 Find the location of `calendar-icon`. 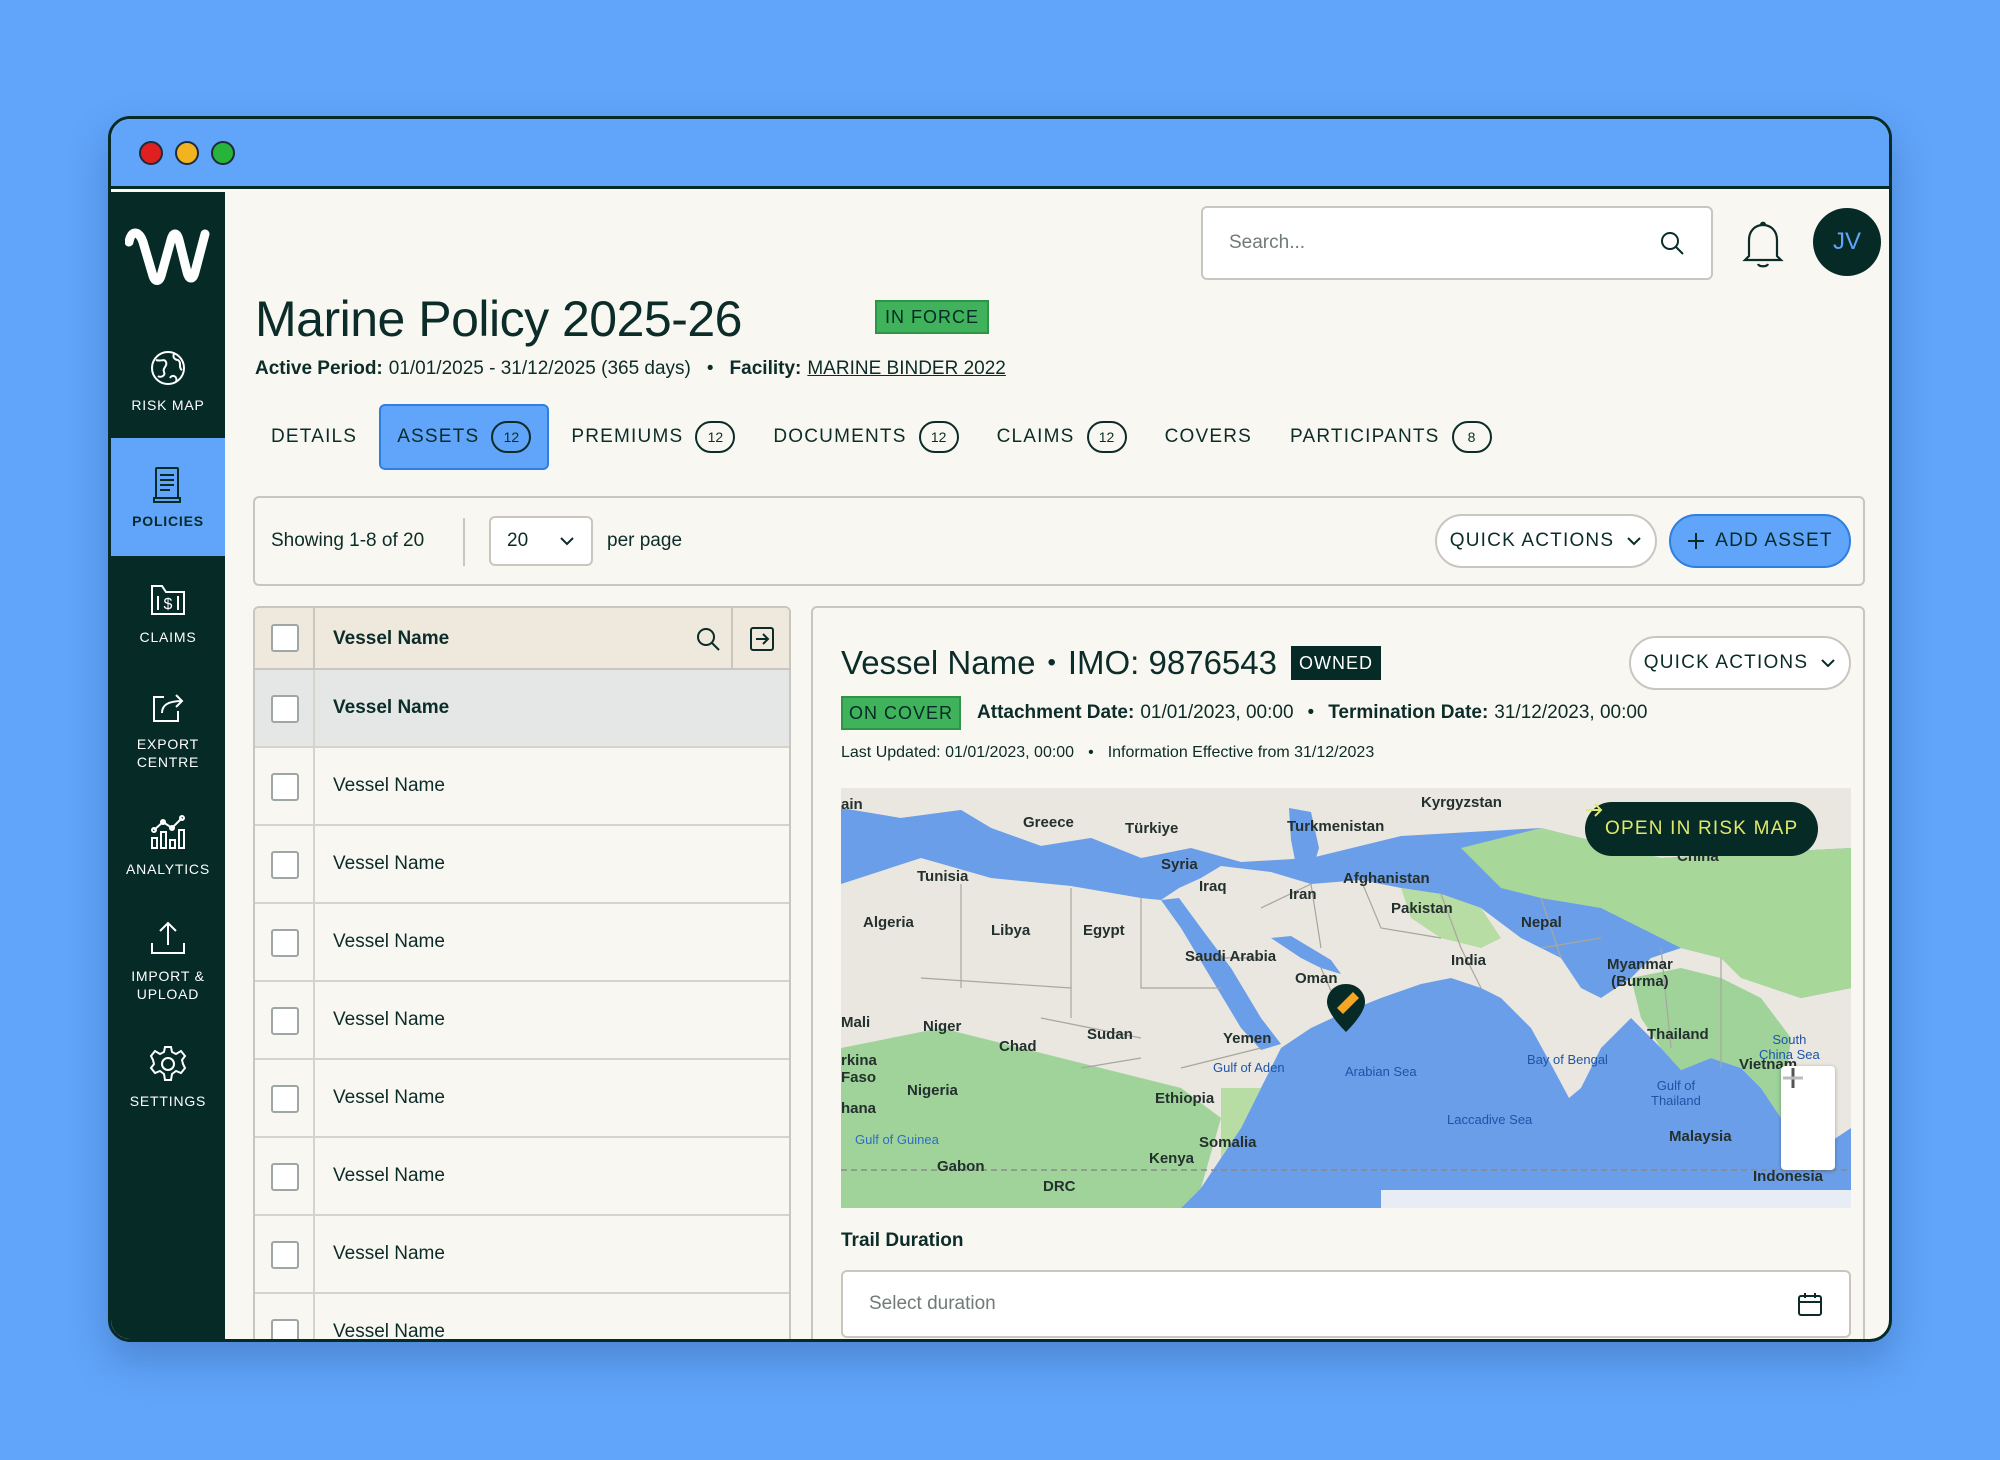

calendar-icon is located at coordinates (1810, 1304).